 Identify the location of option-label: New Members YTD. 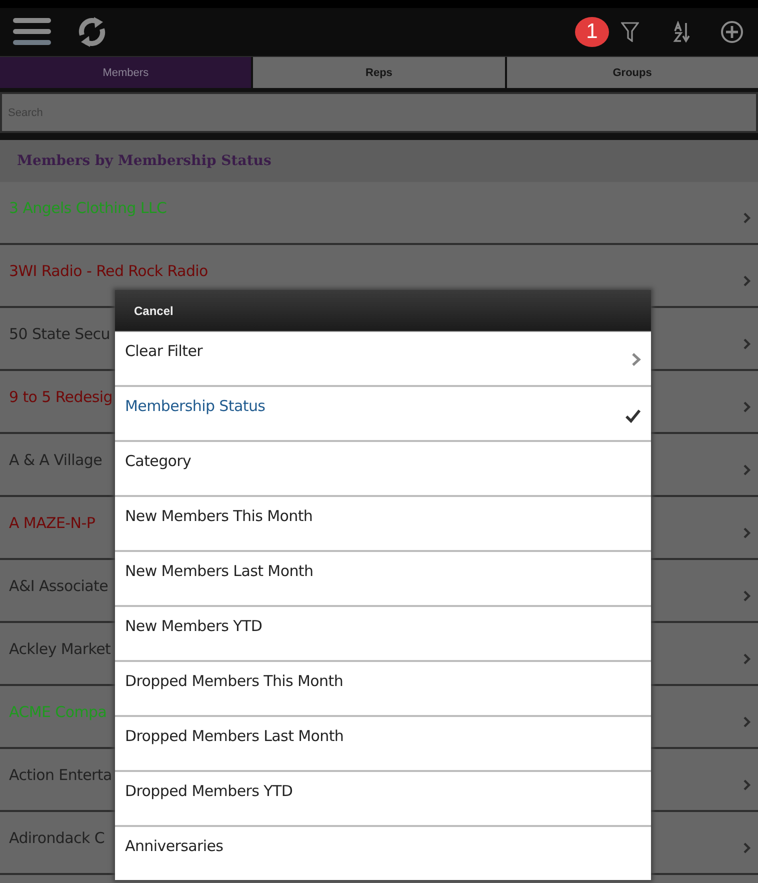
(193, 627).